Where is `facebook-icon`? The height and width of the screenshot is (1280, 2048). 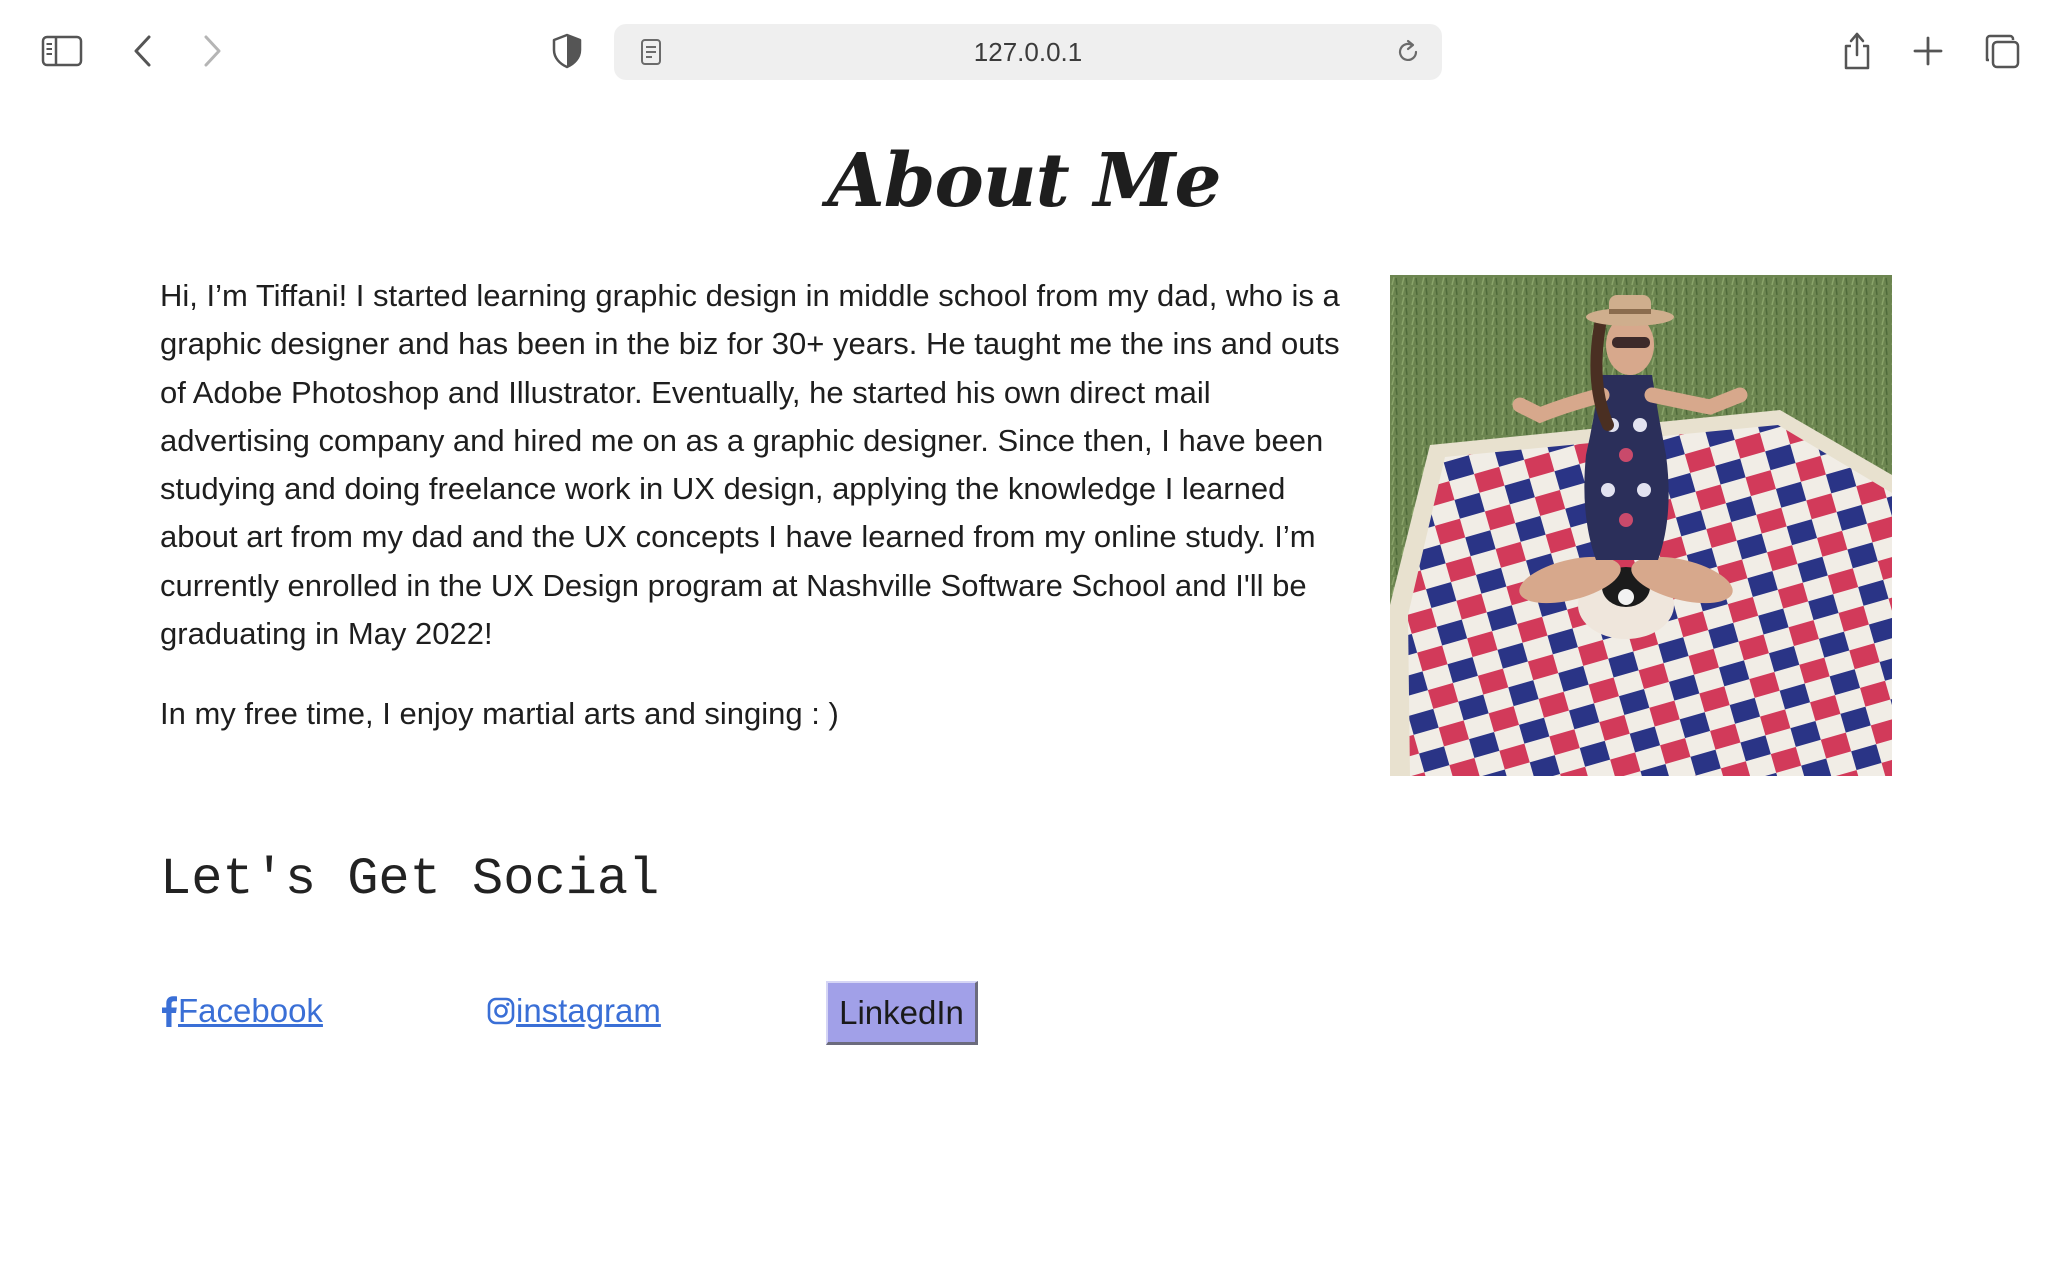
facebook-icon is located at coordinates (169, 1011).